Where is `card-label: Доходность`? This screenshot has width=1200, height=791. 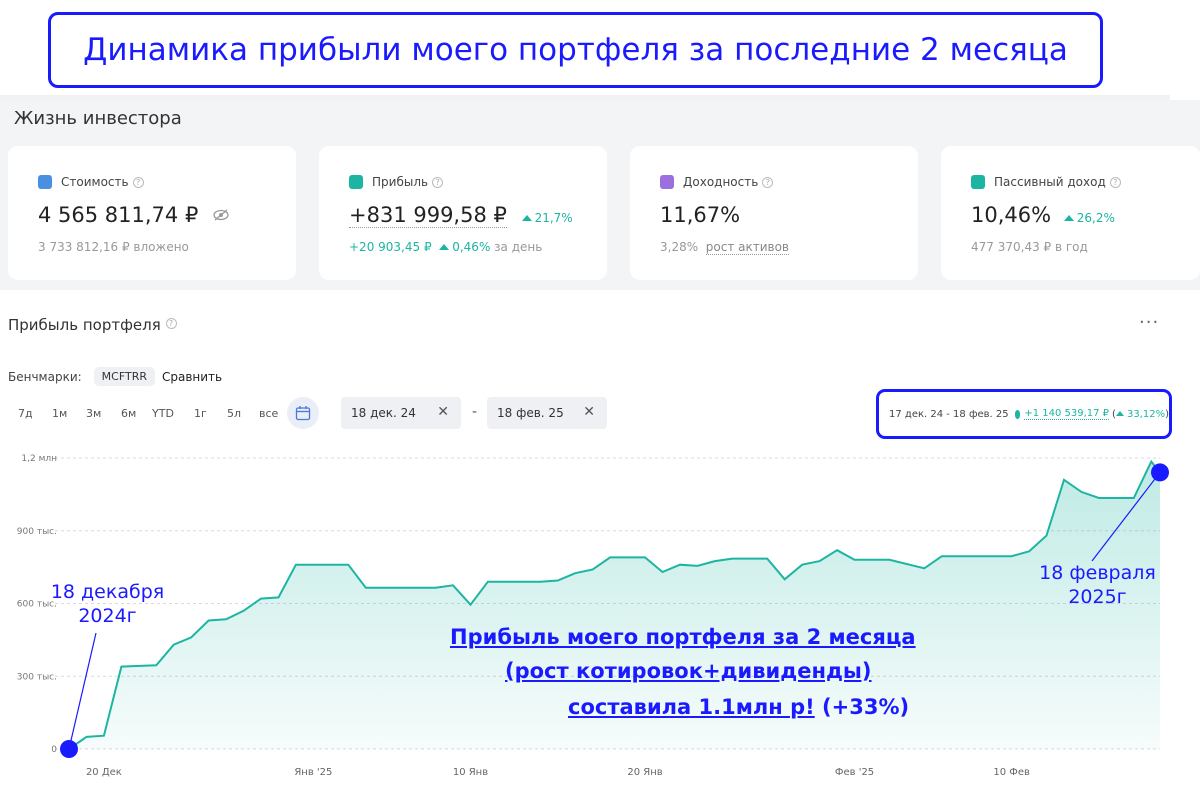
card-label: Доходность is located at coordinates (721, 182).